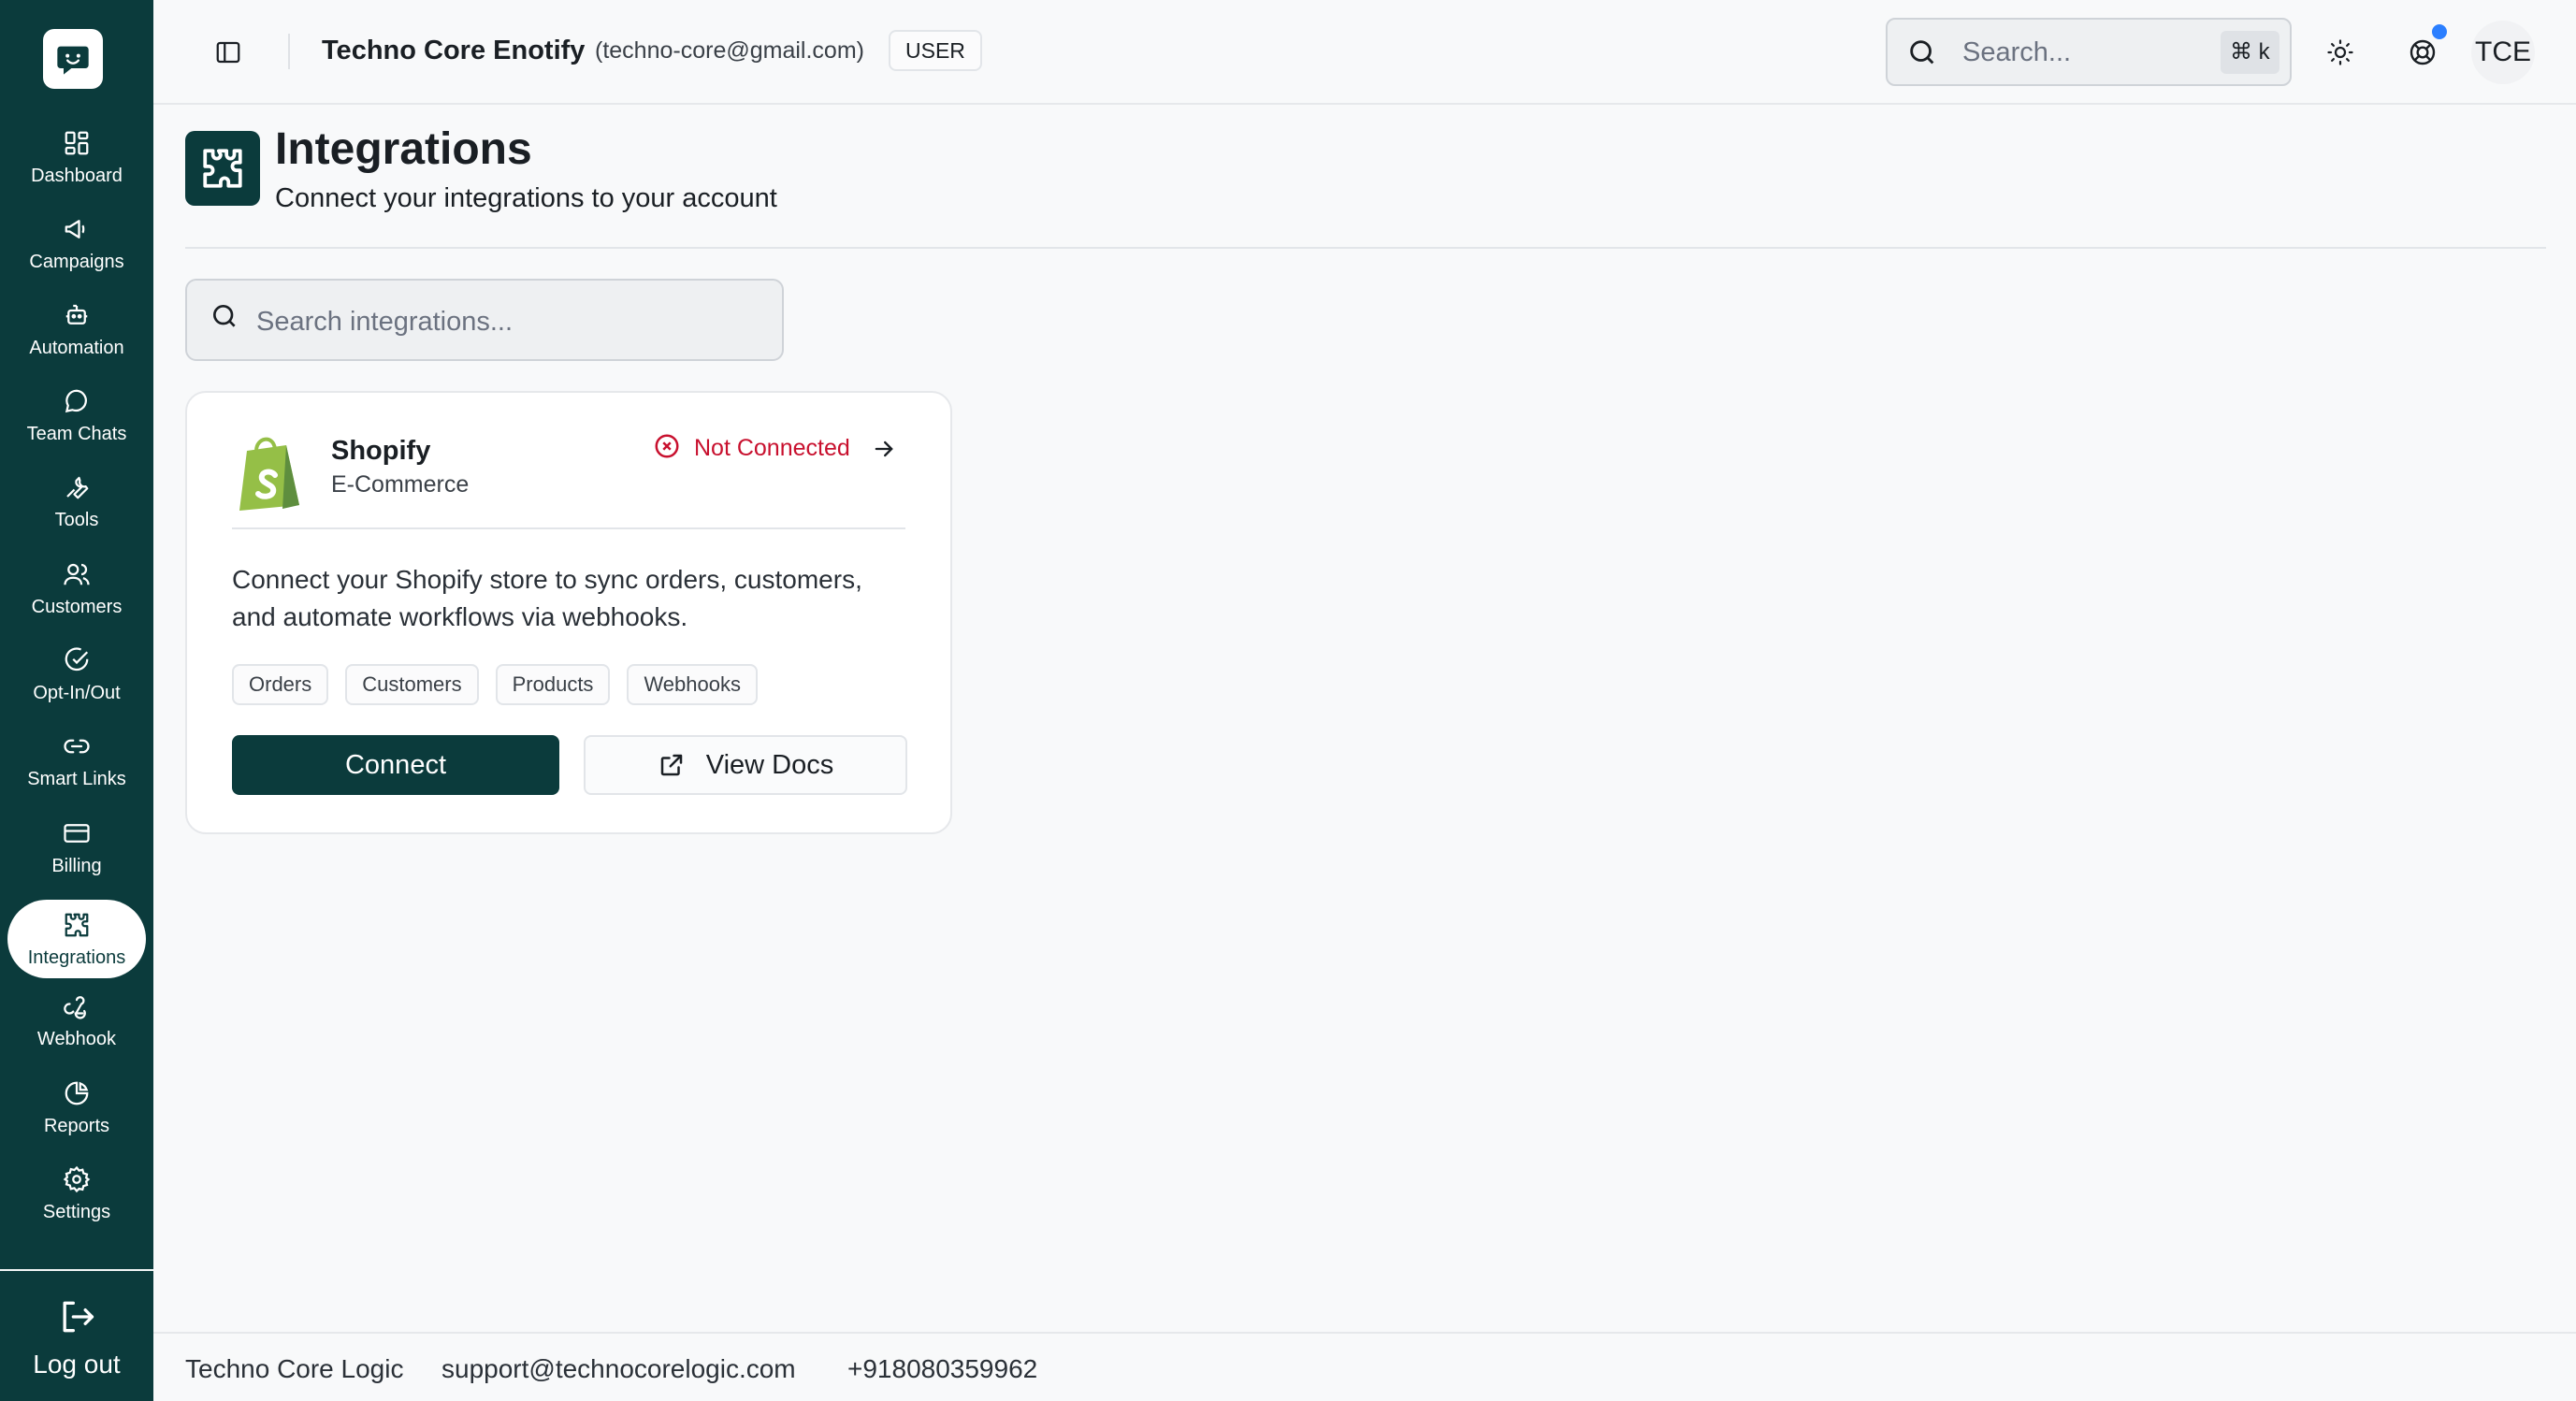 The height and width of the screenshot is (1401, 2576). What do you see at coordinates (76, 1212) in the screenshot?
I see `sidebar-item-label: Settings` at bounding box center [76, 1212].